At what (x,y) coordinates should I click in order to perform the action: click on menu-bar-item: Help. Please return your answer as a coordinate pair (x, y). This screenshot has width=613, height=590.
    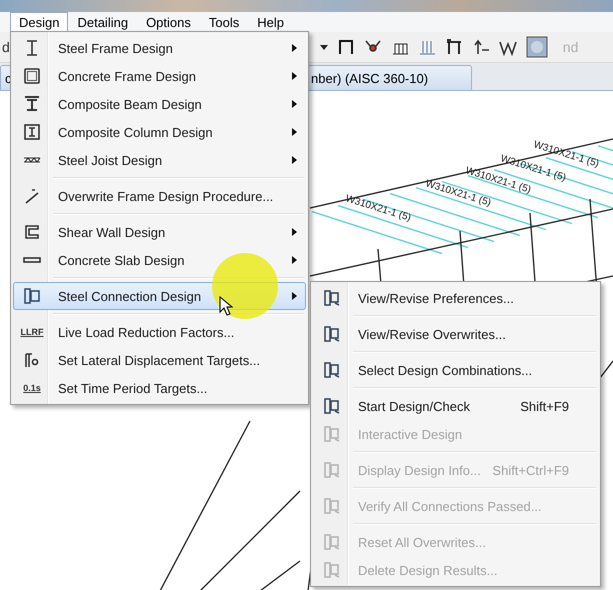
    Looking at the image, I should click on (270, 22).